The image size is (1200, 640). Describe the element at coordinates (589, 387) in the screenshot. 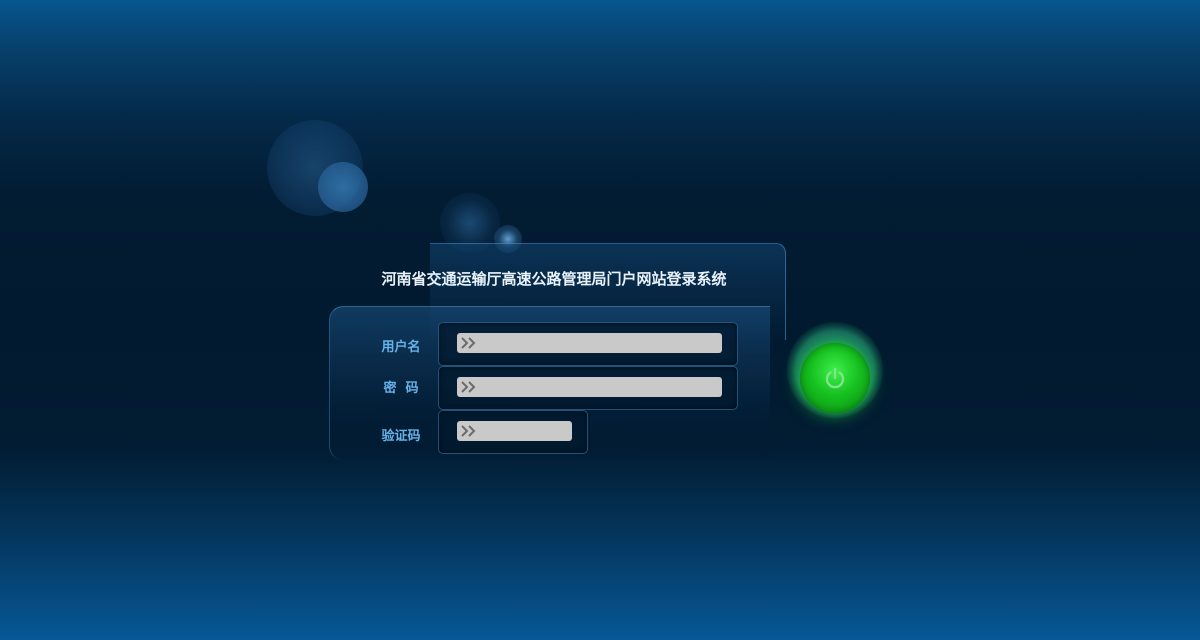

I see `password-input` at that location.